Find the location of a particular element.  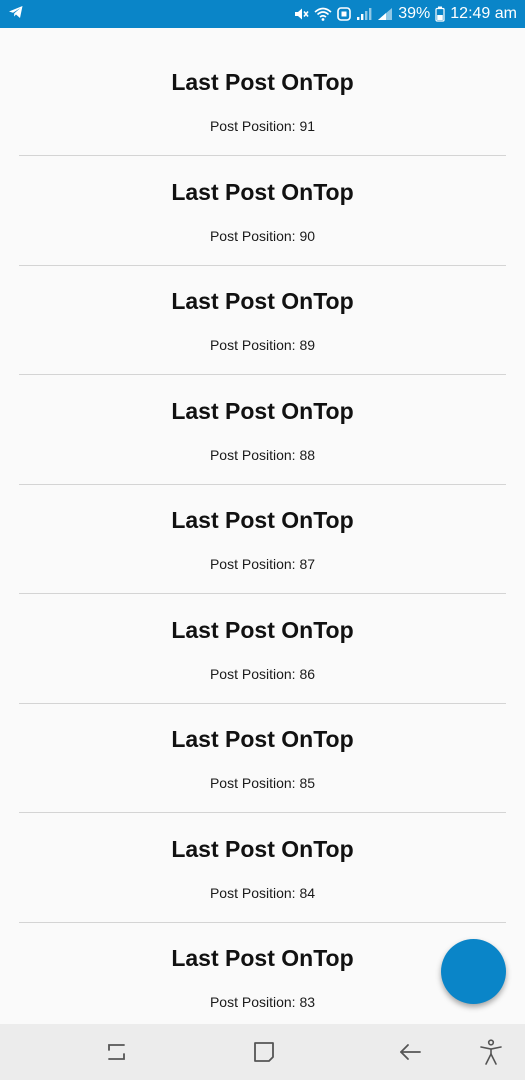

post-position: Post Position: 89 is located at coordinates (262, 345).